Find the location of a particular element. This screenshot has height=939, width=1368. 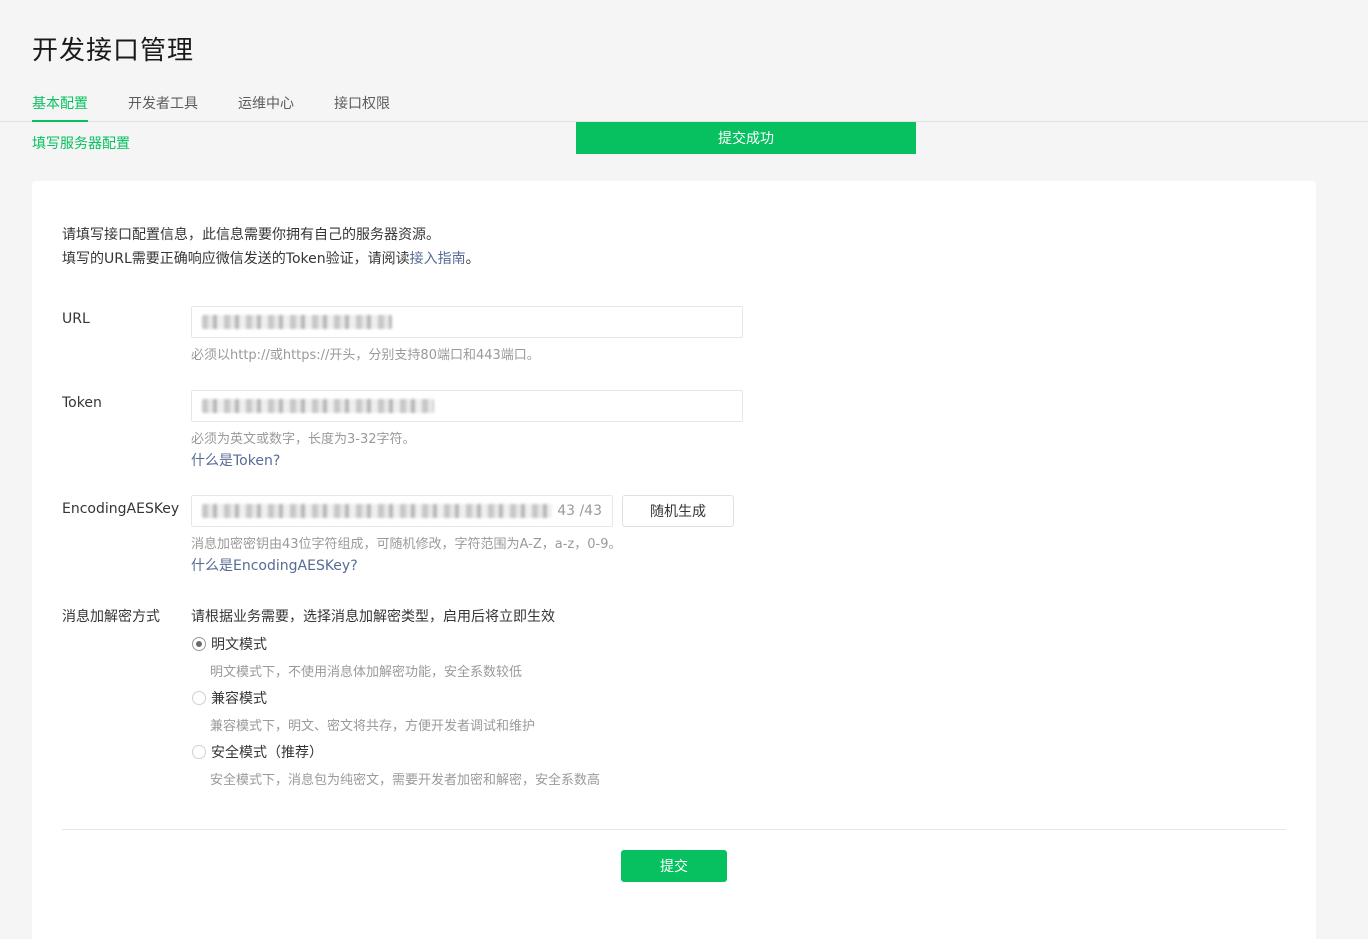

aes-key-char-counter: 43 /43 is located at coordinates (579, 511).